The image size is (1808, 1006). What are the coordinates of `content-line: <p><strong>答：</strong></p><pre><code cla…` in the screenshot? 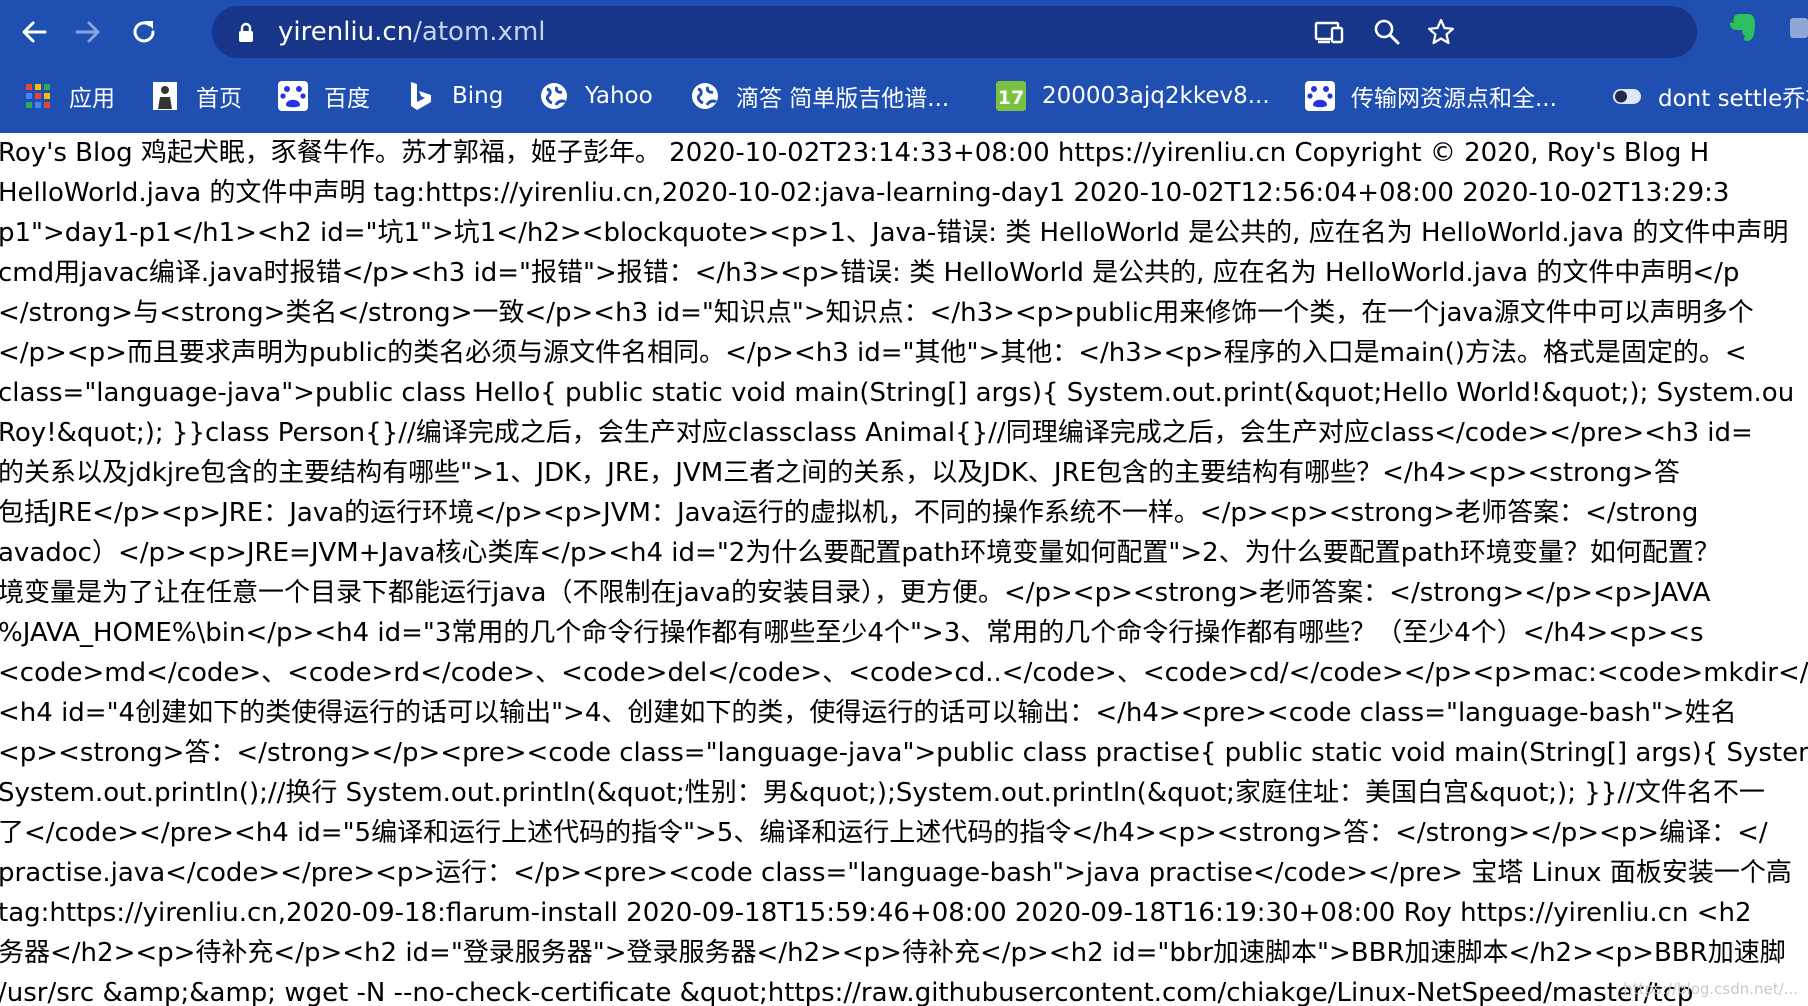 It's located at (904, 753).